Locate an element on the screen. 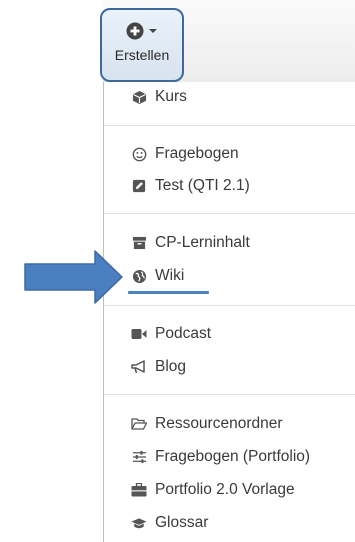 The width and height of the screenshot is (355, 542). menu-item-label: CP-Lerninhalt is located at coordinates (202, 242).